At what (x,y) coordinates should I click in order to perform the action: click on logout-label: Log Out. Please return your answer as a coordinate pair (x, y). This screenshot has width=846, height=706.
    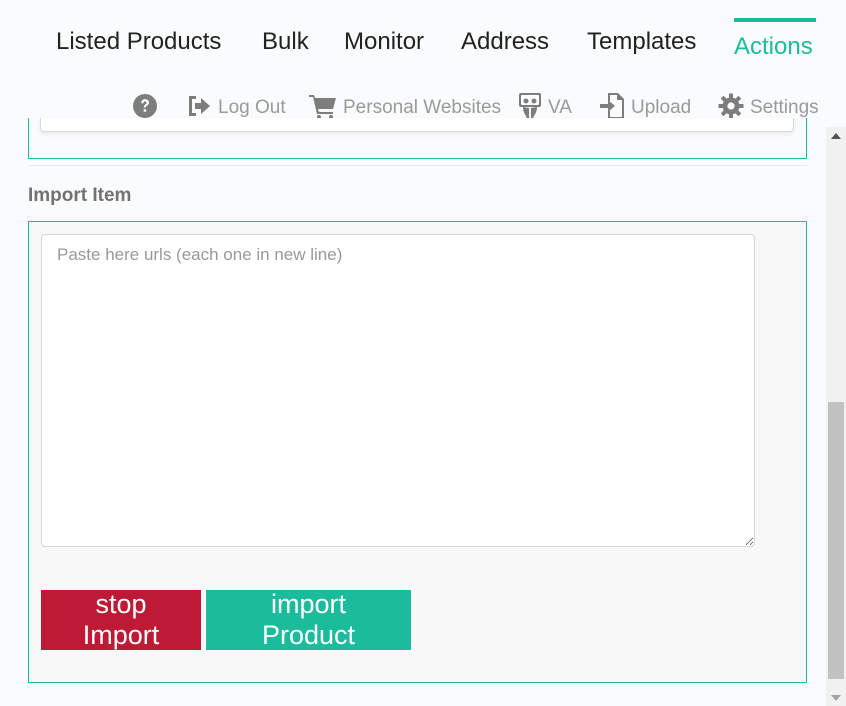
    Looking at the image, I should click on (252, 107).